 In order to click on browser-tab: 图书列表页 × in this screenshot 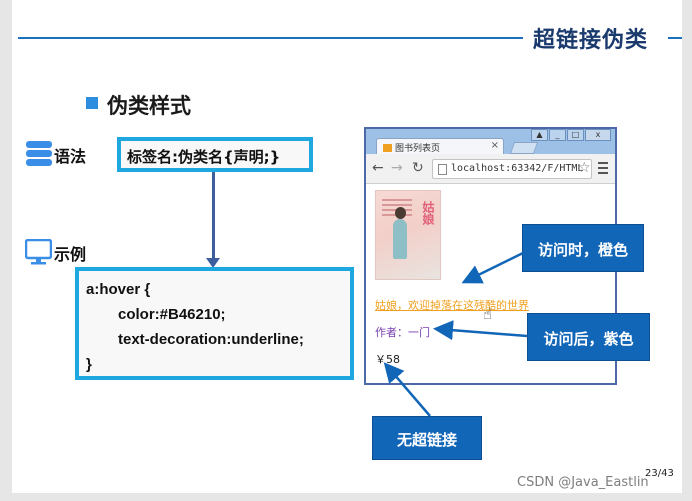, I will do `click(440, 146)`.